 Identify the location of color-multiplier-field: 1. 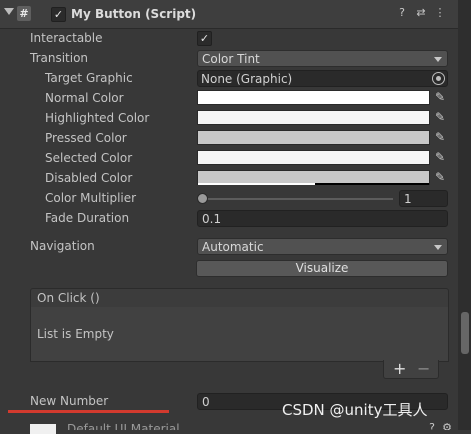
(423, 198).